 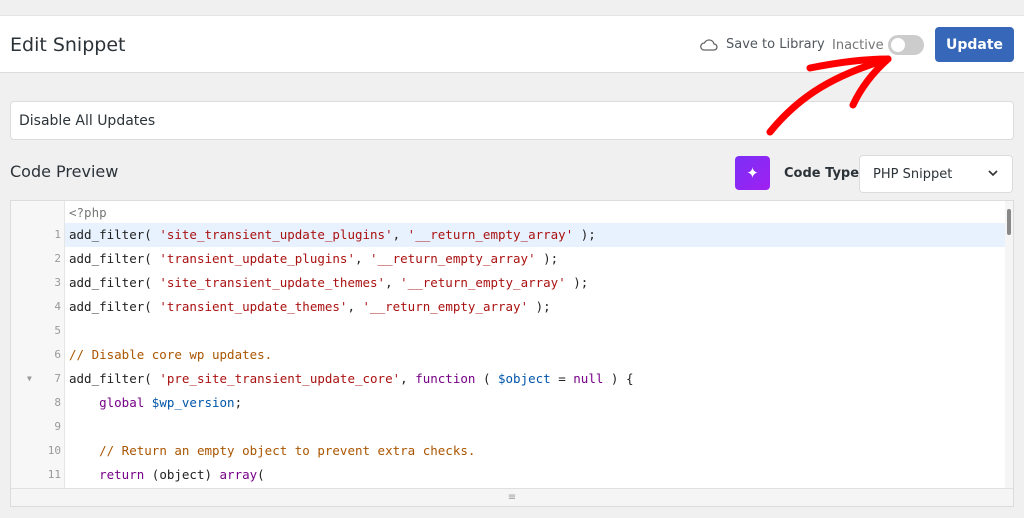 I want to click on code-token: 'transient_update_plugins', so click(x=257, y=258).